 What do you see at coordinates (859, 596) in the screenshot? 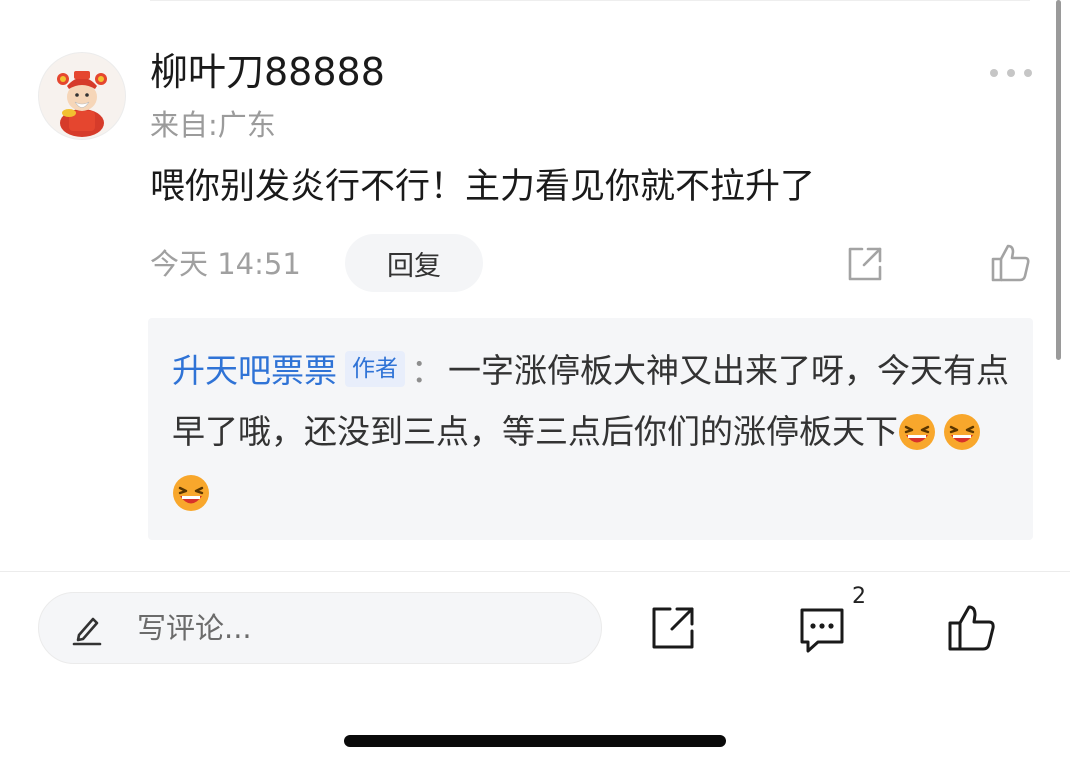
I see `comment-count-badge: 2` at bounding box center [859, 596].